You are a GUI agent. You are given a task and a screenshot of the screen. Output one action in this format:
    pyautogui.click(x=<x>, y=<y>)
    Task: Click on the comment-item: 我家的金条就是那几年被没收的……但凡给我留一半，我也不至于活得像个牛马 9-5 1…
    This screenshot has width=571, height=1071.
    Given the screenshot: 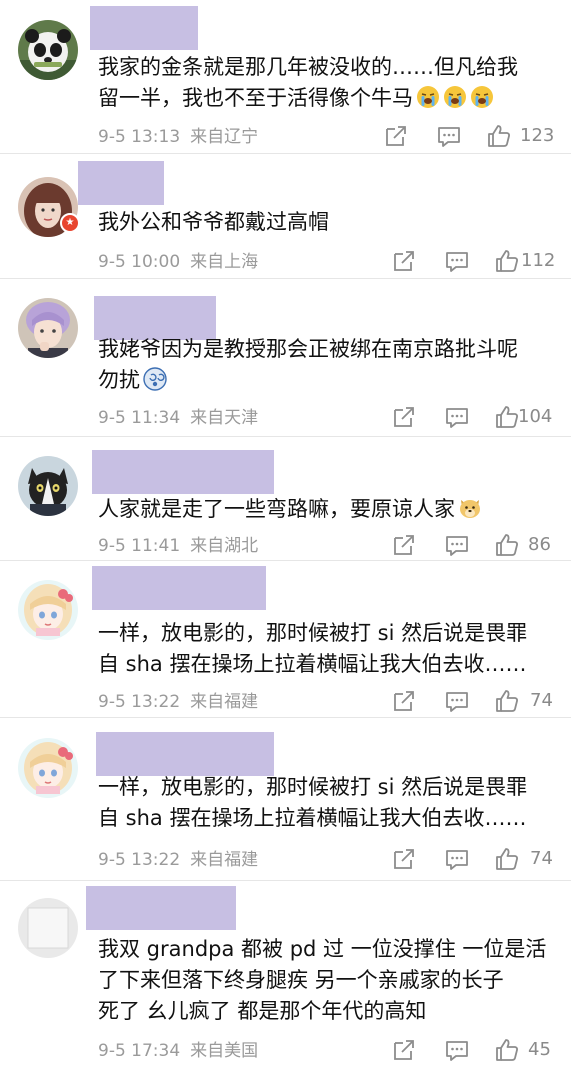 What is the action you would take?
    pyautogui.click(x=285, y=76)
    